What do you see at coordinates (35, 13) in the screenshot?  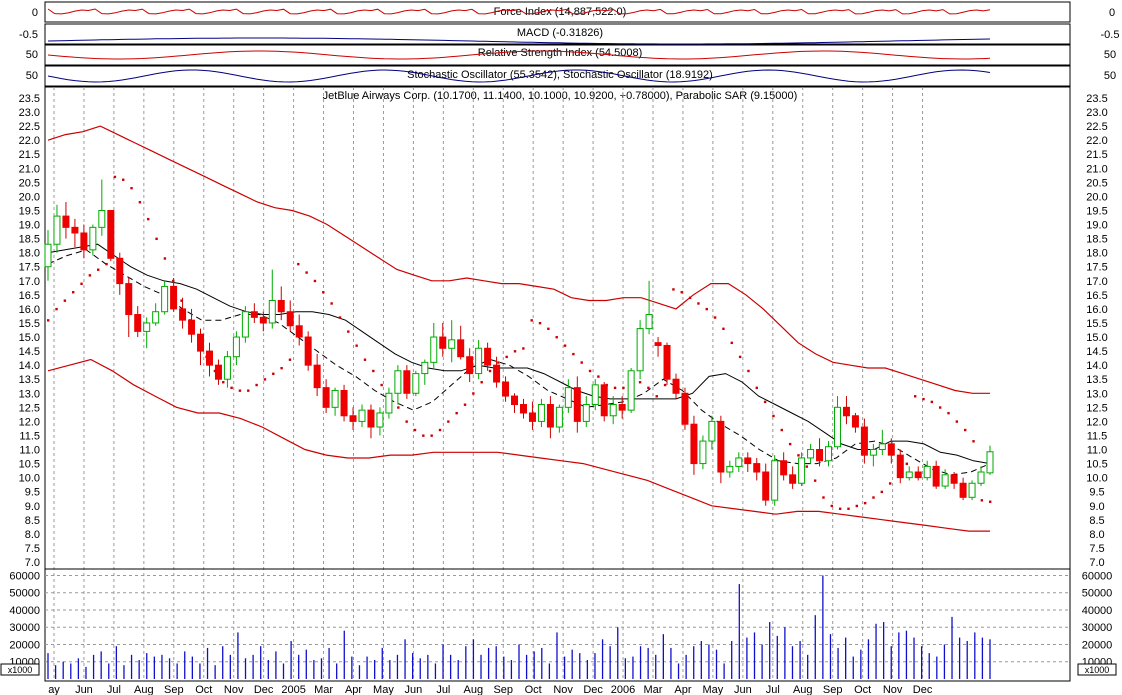 I see `force-index-left-tick: 0` at bounding box center [35, 13].